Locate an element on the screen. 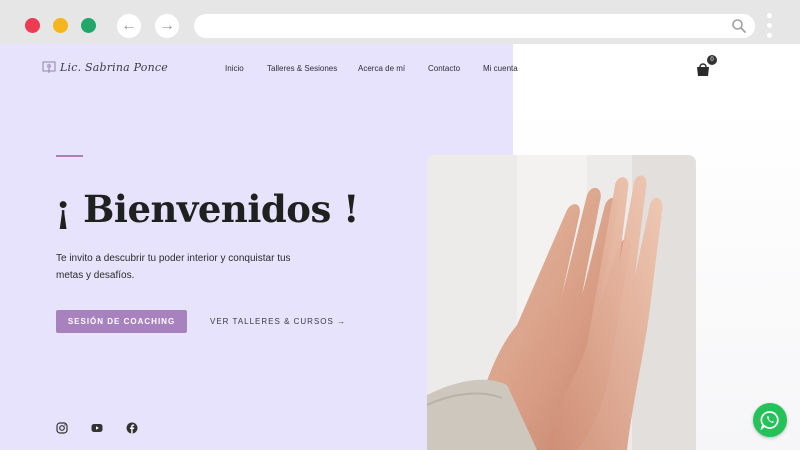  whatsapp-button is located at coordinates (770, 420).